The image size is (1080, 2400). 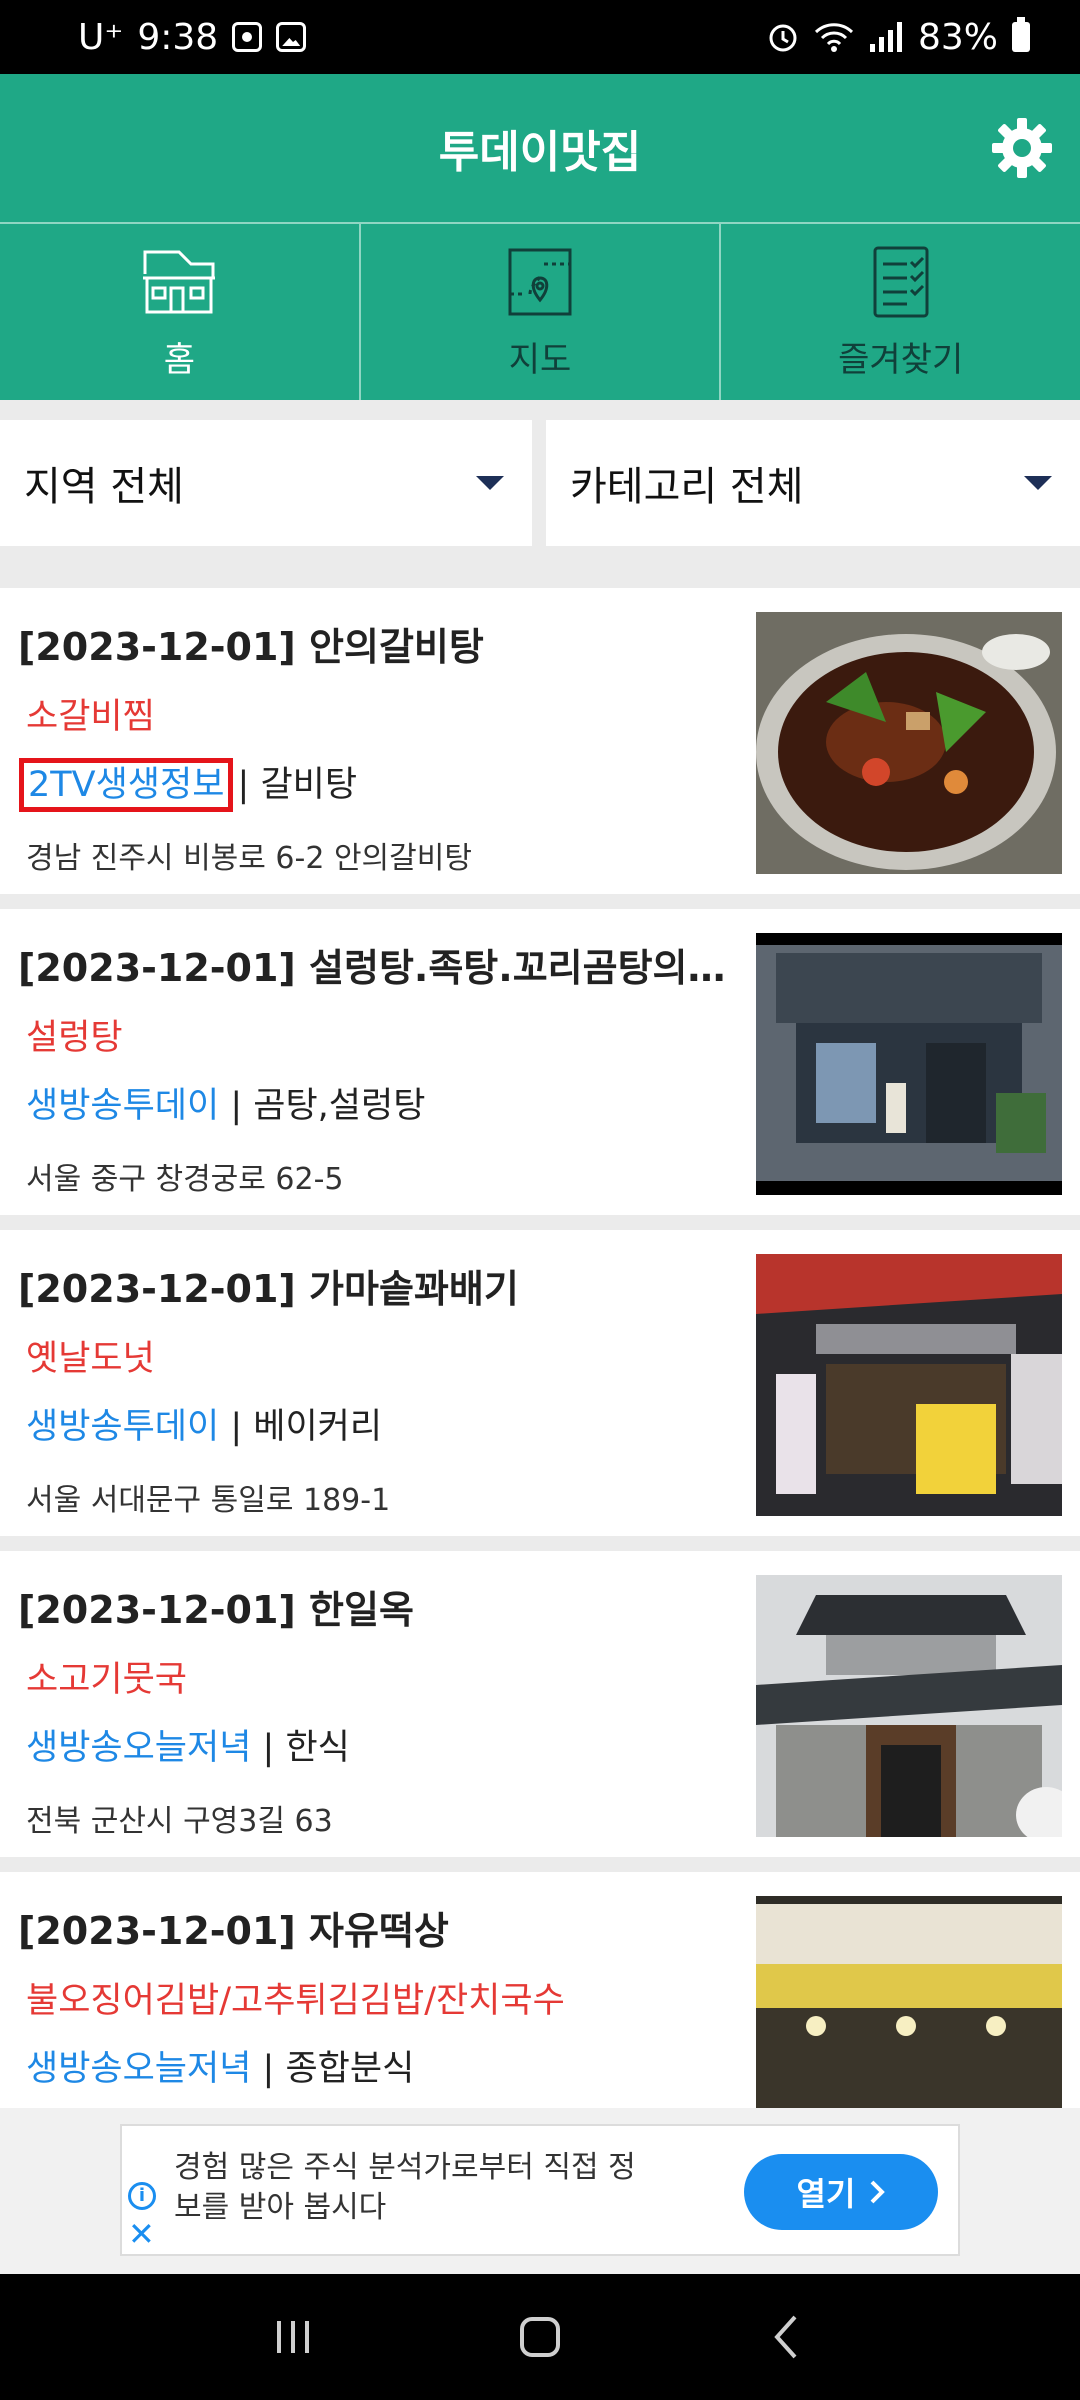 I want to click on restaurant-category: 갈비탕, so click(x=309, y=785).